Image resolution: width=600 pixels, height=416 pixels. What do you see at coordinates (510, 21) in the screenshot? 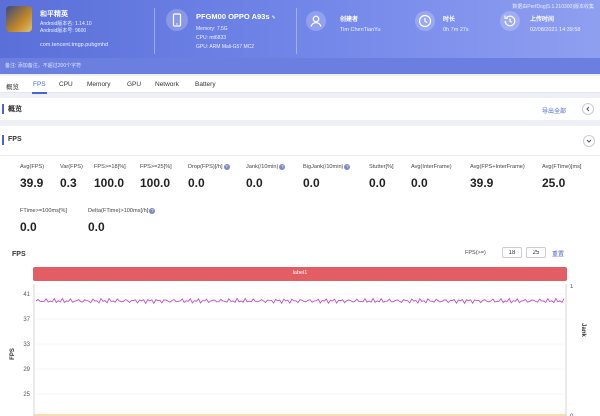
I see `upload-time-icon` at bounding box center [510, 21].